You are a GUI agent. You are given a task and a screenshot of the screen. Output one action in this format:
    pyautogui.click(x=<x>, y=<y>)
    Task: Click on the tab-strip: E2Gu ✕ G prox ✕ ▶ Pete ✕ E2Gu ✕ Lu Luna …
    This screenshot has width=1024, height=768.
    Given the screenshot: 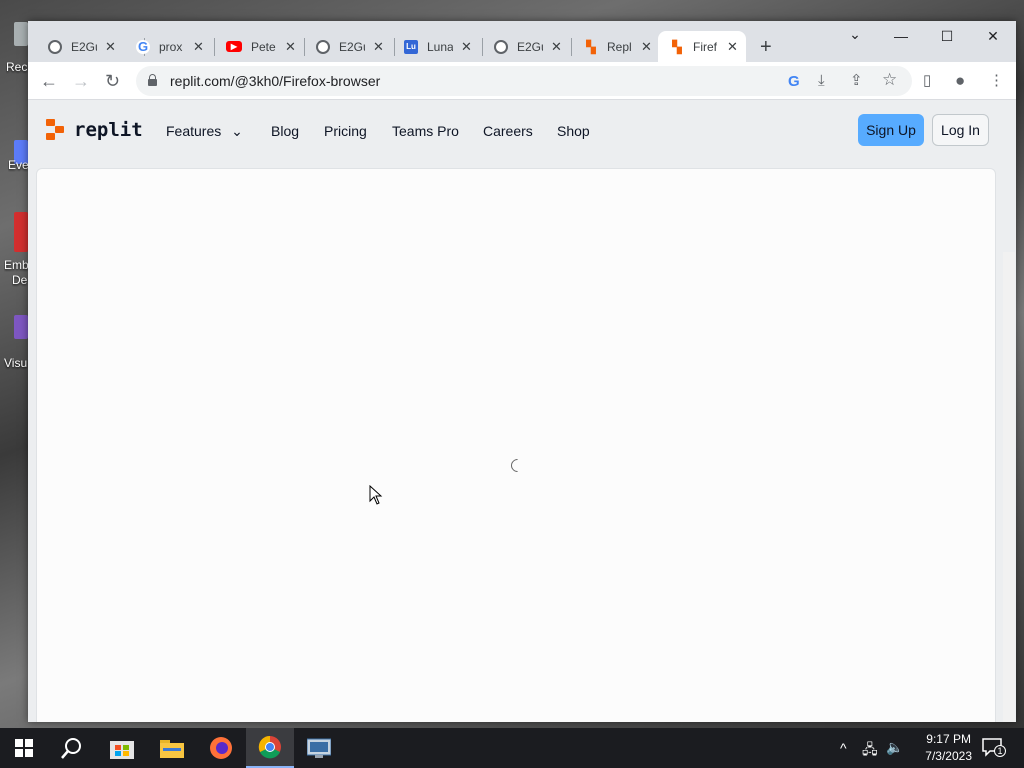 What is the action you would take?
    pyautogui.click(x=522, y=41)
    